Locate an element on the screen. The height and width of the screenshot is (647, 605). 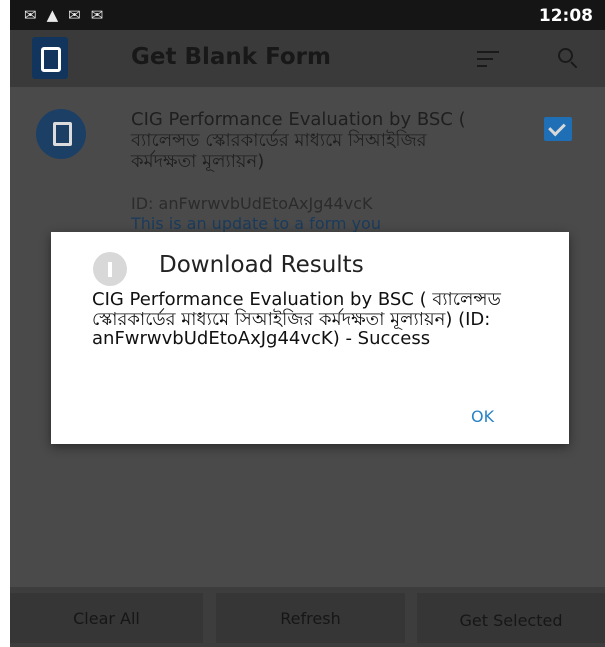
form-update-note: This is an update to a form you is located at coordinates (256, 223).